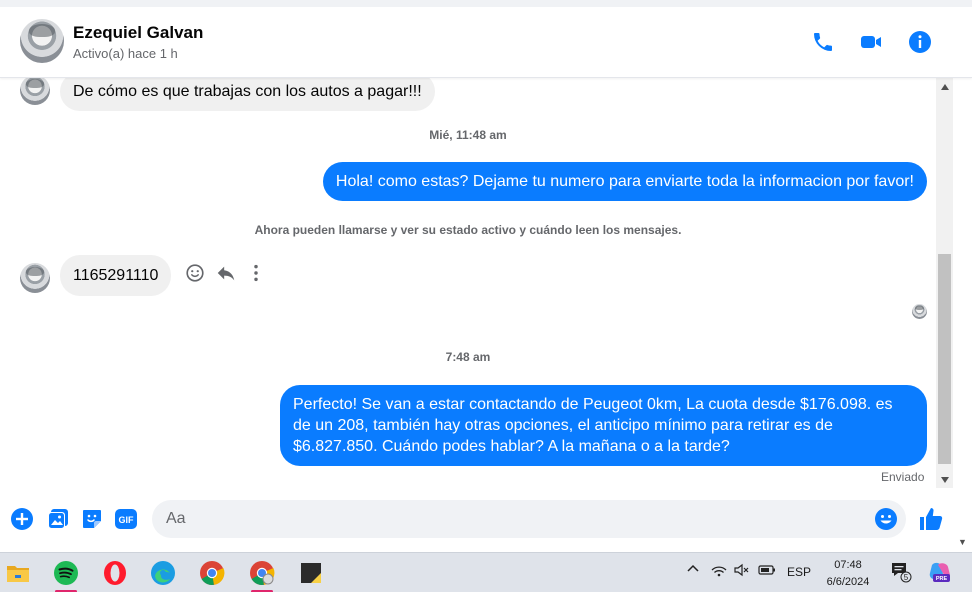 This screenshot has height=592, width=972. What do you see at coordinates (799, 572) in the screenshot?
I see `input-language: ESP` at bounding box center [799, 572].